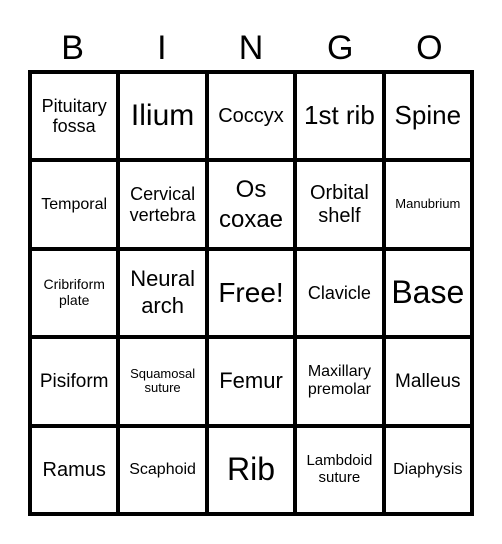 The height and width of the screenshot is (544, 502). I want to click on bingo-cell: Ramus, so click(74, 469).